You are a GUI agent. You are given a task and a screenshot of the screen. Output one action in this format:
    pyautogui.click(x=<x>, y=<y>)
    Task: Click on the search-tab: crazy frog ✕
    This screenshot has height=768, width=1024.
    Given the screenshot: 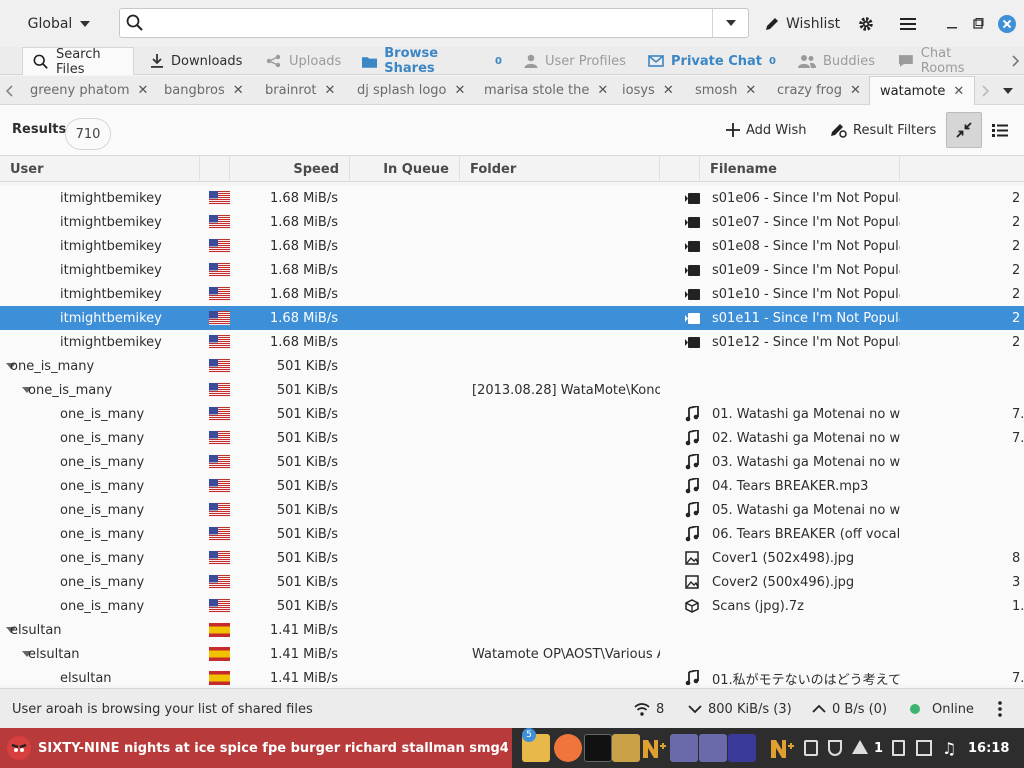 What is the action you would take?
    pyautogui.click(x=819, y=90)
    